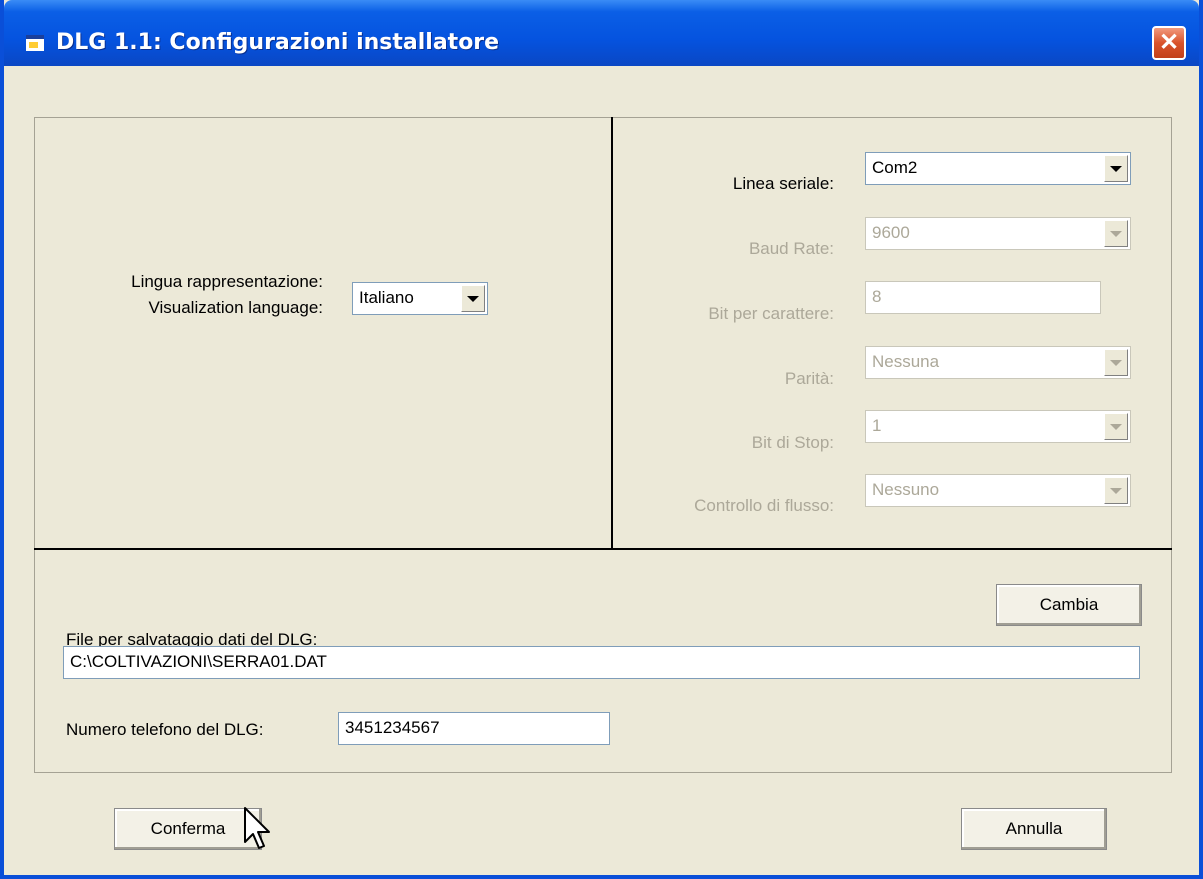  What do you see at coordinates (420, 298) in the screenshot?
I see `language-select: Italiano` at bounding box center [420, 298].